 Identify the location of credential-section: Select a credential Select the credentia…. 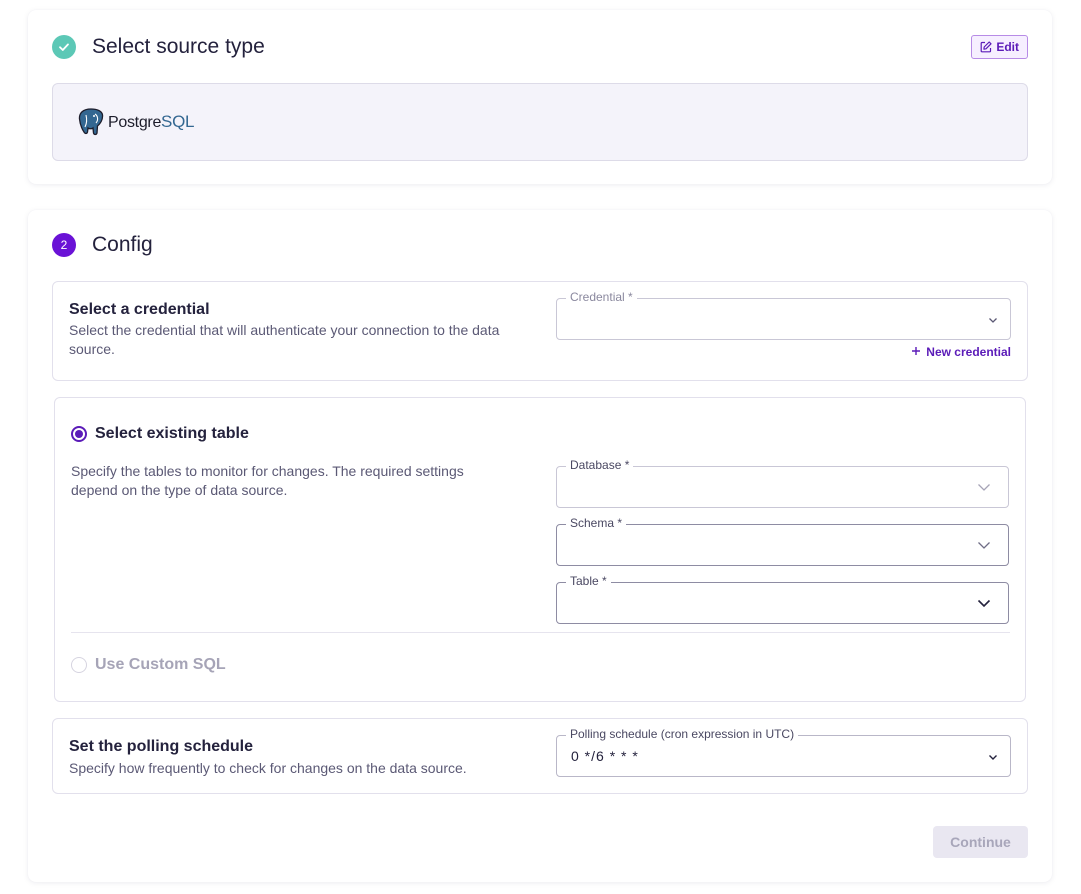
(540, 331).